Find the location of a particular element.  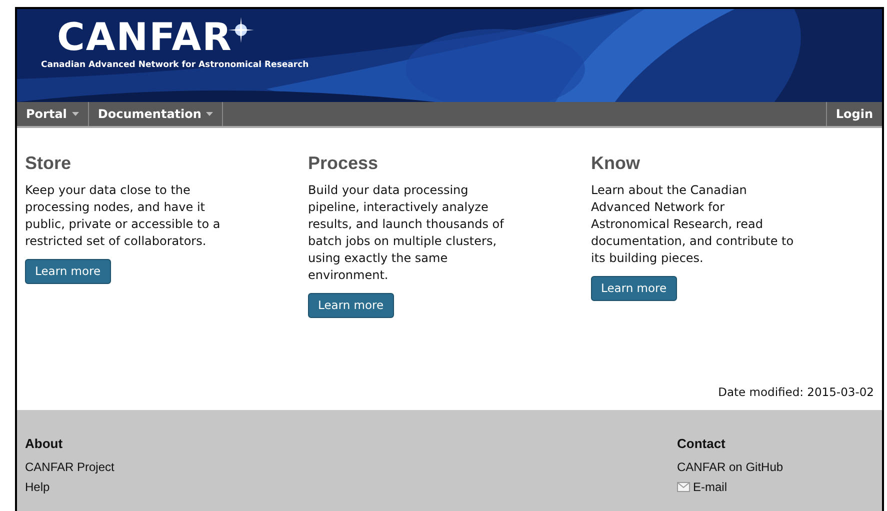

column-title: Store is located at coordinates (48, 163).